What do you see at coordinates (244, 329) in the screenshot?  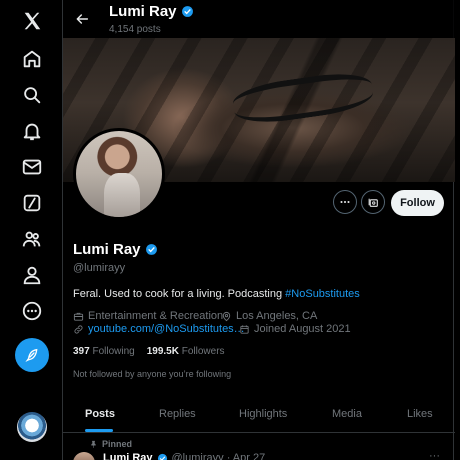 I see `calendar-icon` at bounding box center [244, 329].